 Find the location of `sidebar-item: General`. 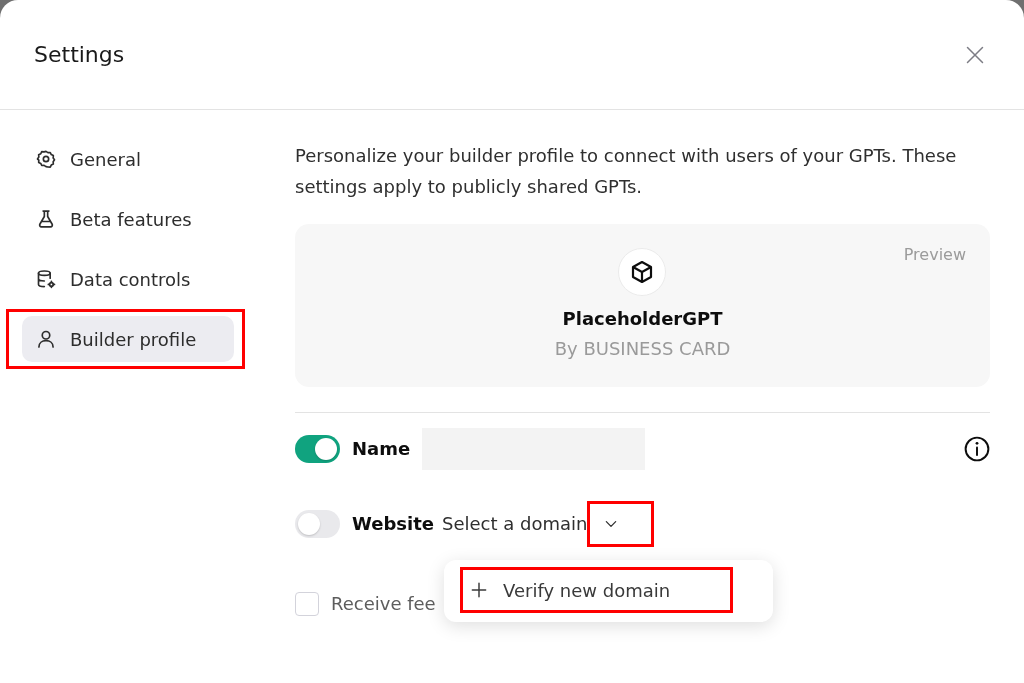

sidebar-item: General is located at coordinates (128, 159).